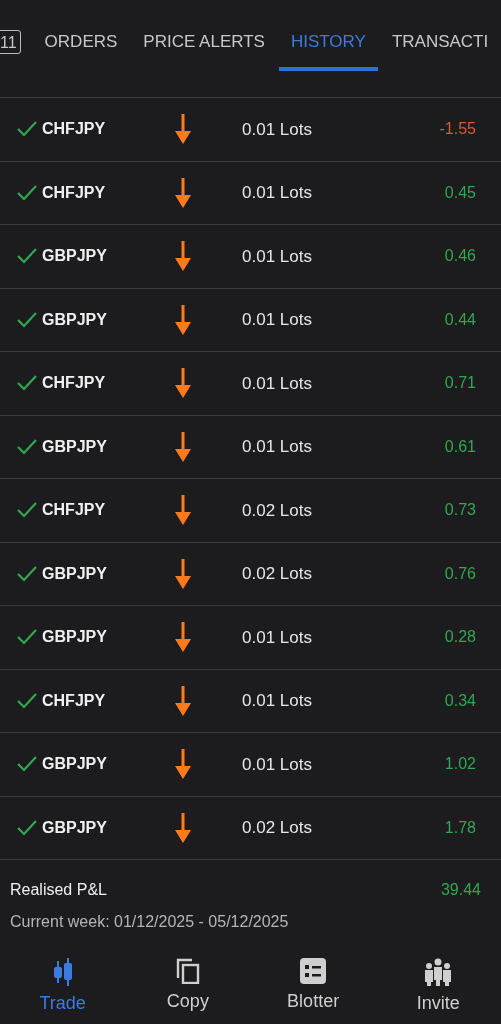  Describe the element at coordinates (460, 764) in the screenshot. I see `profit-loss-text: 1.02` at that location.